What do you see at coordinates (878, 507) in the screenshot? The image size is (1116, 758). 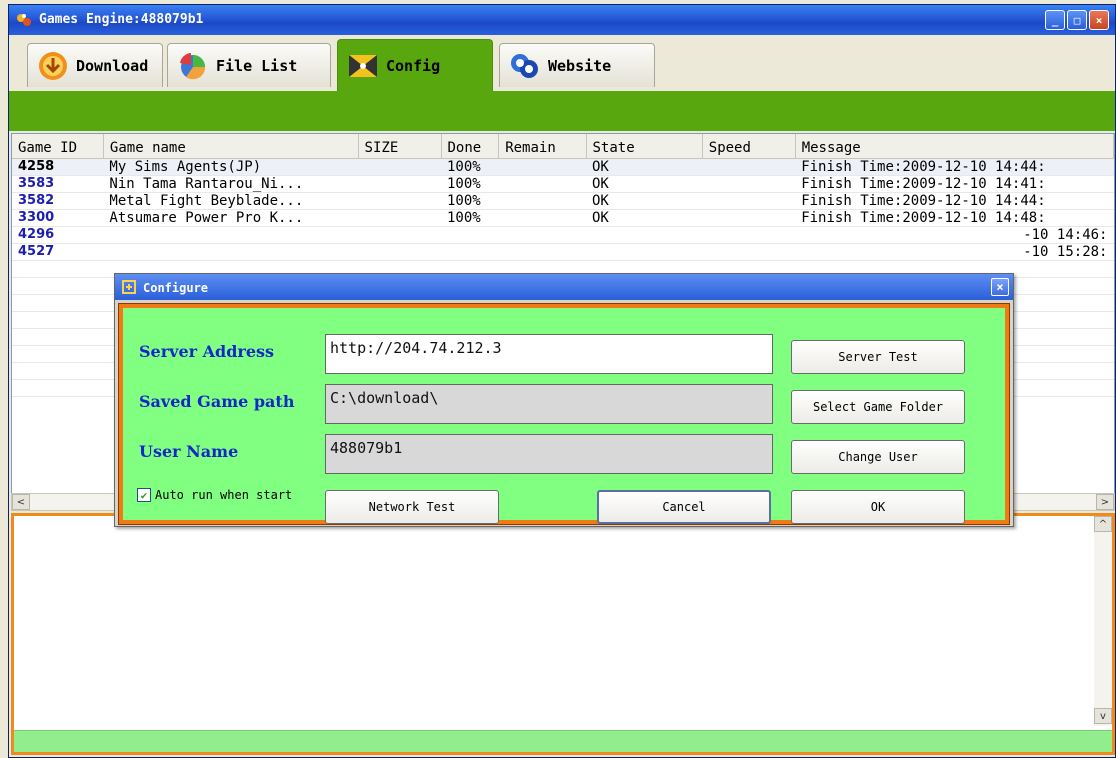 I see `ok-button: OK` at bounding box center [878, 507].